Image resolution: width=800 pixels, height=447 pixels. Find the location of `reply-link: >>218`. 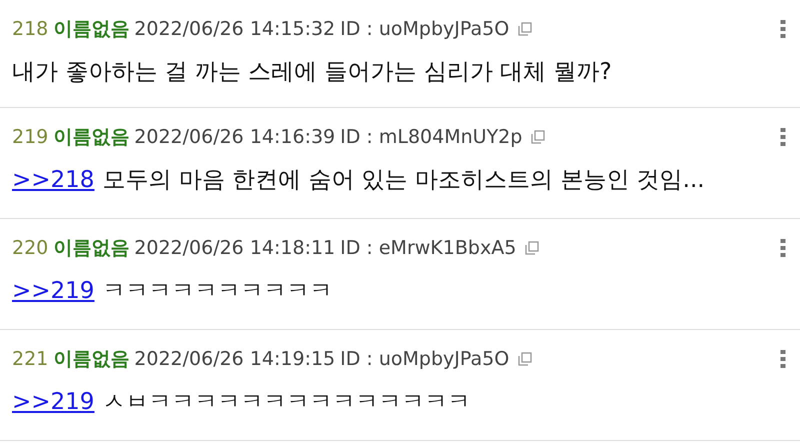

reply-link: >>218 is located at coordinates (53, 180).